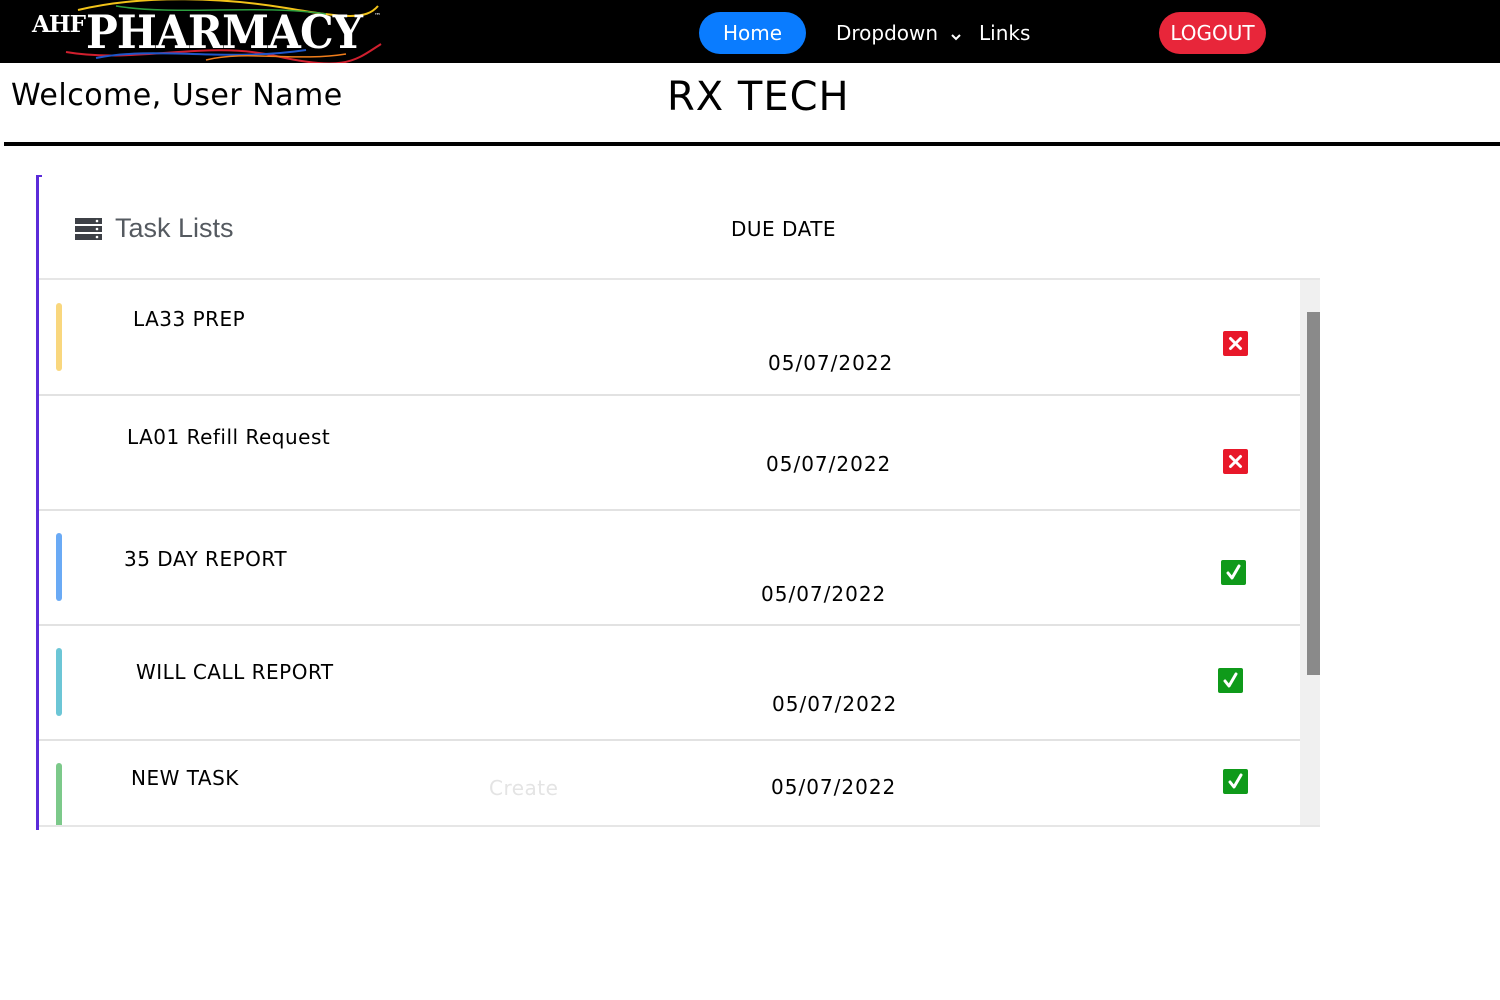  I want to click on ahf-pharmacy-logo: AHF PHARMACY ™, so click(206, 31).